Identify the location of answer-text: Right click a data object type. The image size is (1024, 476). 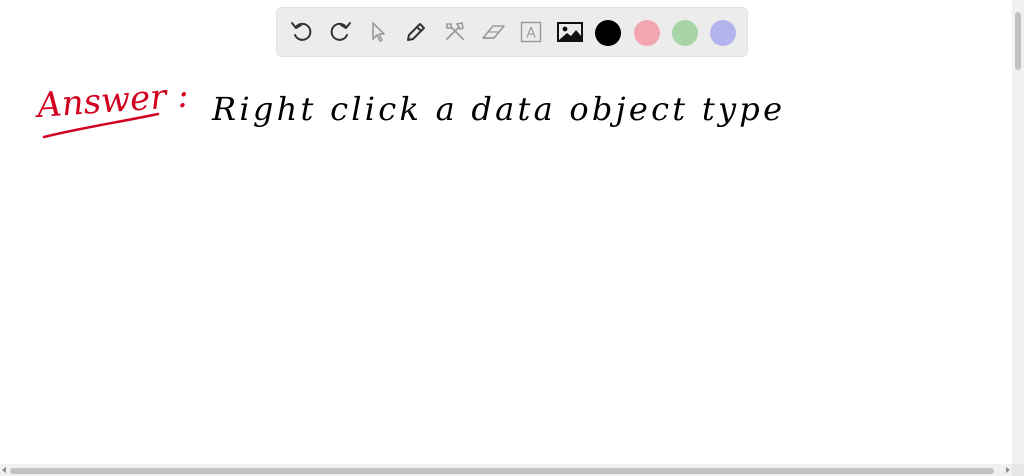
(496, 109).